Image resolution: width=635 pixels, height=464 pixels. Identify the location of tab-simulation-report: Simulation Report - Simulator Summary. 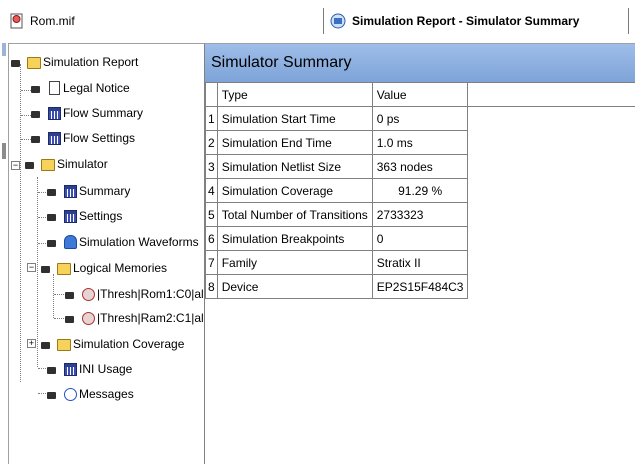
(454, 21).